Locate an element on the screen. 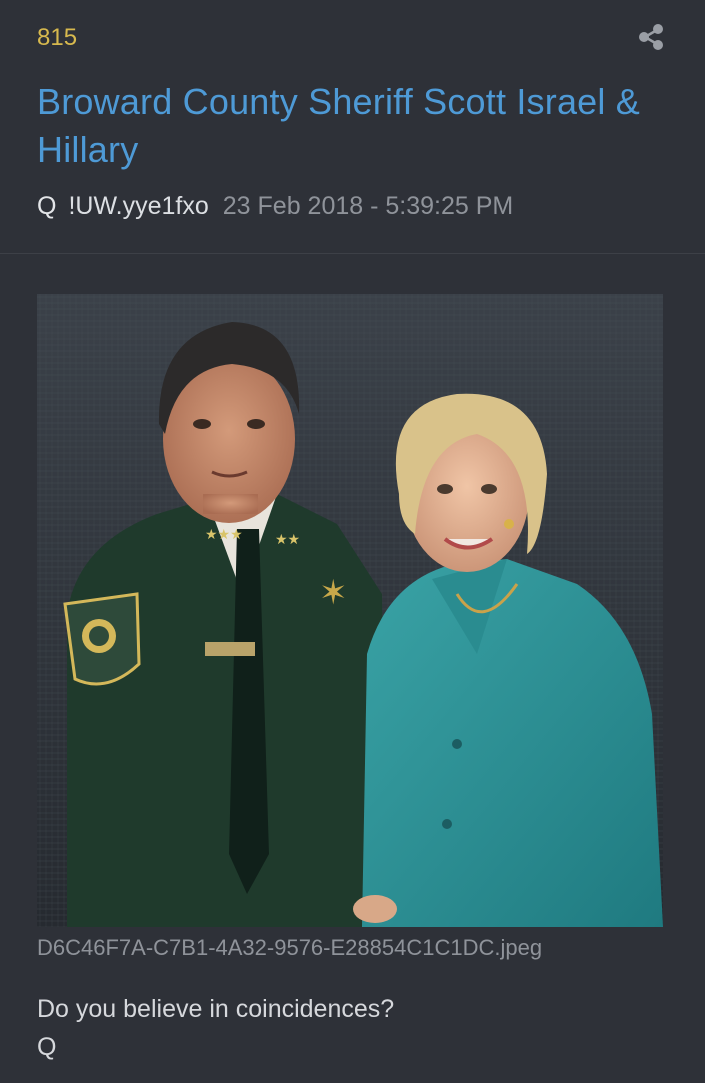 This screenshot has height=1083, width=705. post-meta: Q !UW.yye1fxo 23 Feb 2018 - 5:39:25 PM is located at coordinates (275, 206).